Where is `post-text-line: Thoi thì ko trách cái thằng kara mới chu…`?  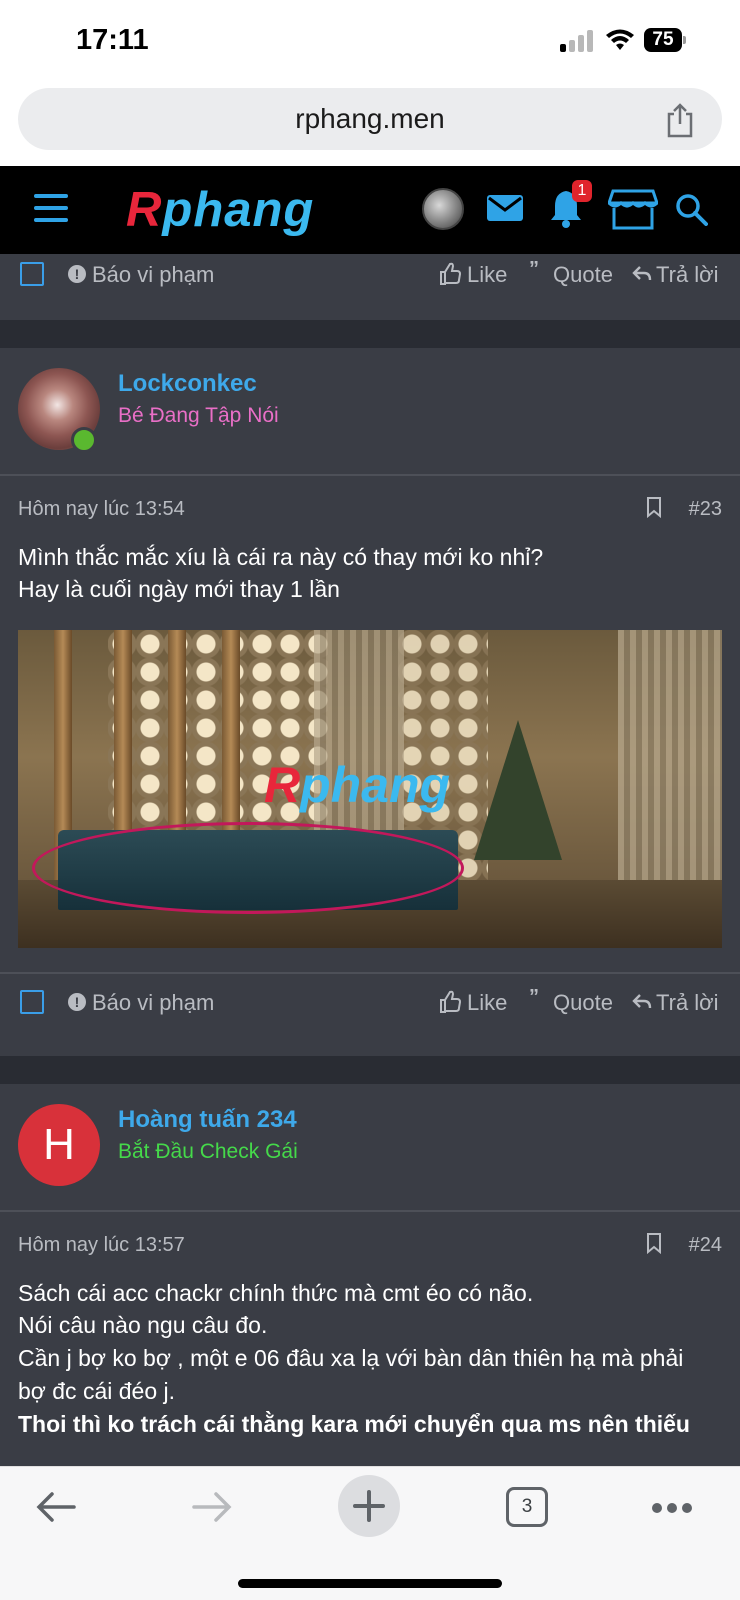
post-text-line: Thoi thì ko trách cái thằng kara mới chu… is located at coordinates (354, 1424).